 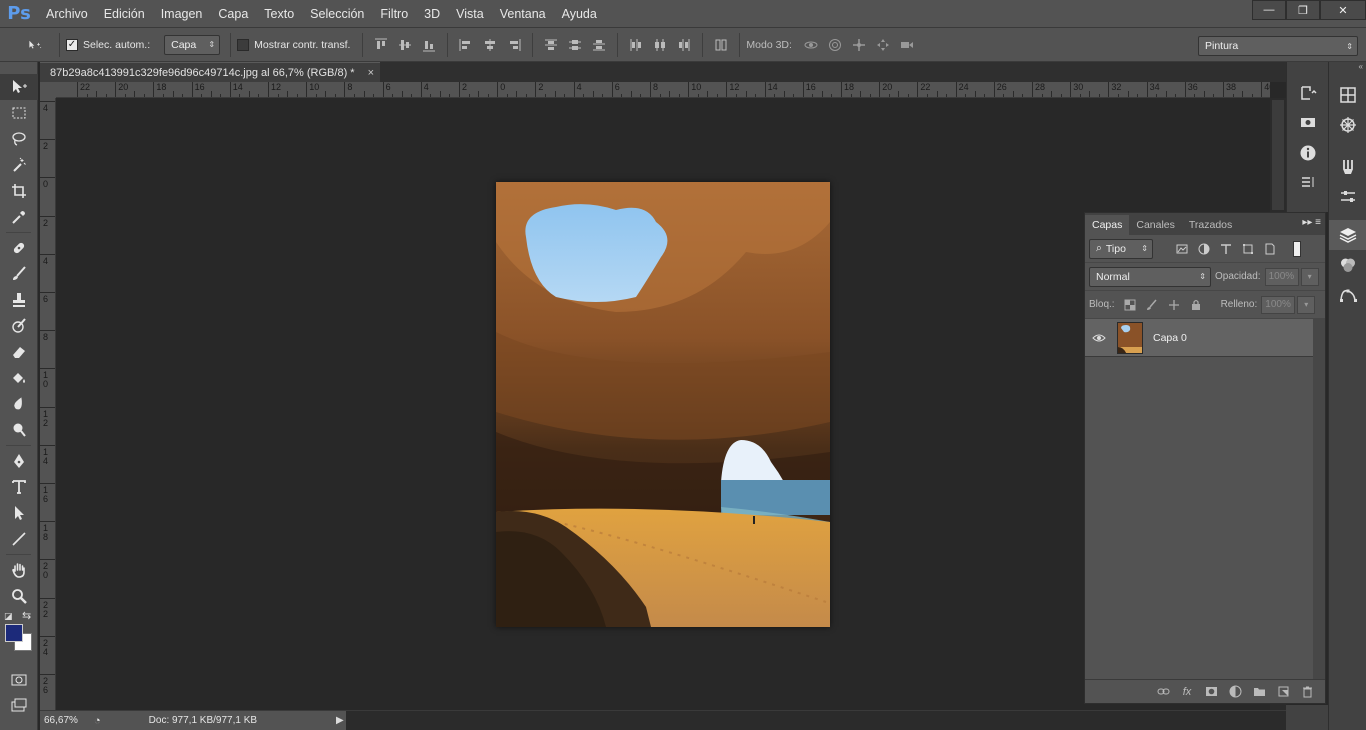 What do you see at coordinates (1283, 692) in the screenshot?
I see `new-layer-icon` at bounding box center [1283, 692].